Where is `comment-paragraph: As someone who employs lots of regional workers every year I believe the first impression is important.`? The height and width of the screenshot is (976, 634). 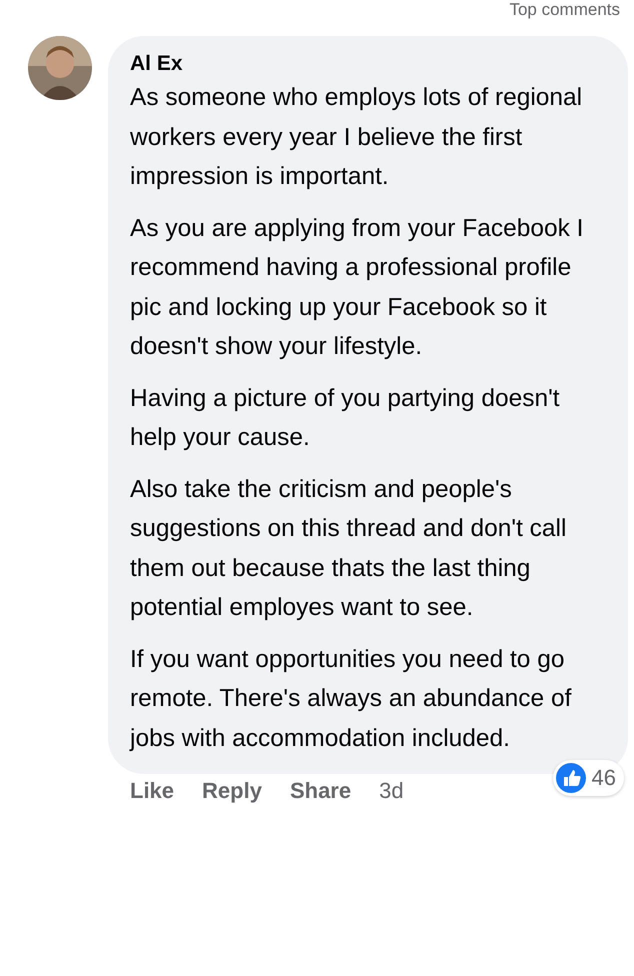 comment-paragraph: As someone who employs lots of regional workers every year I believe the first impression is important. is located at coordinates (357, 137).